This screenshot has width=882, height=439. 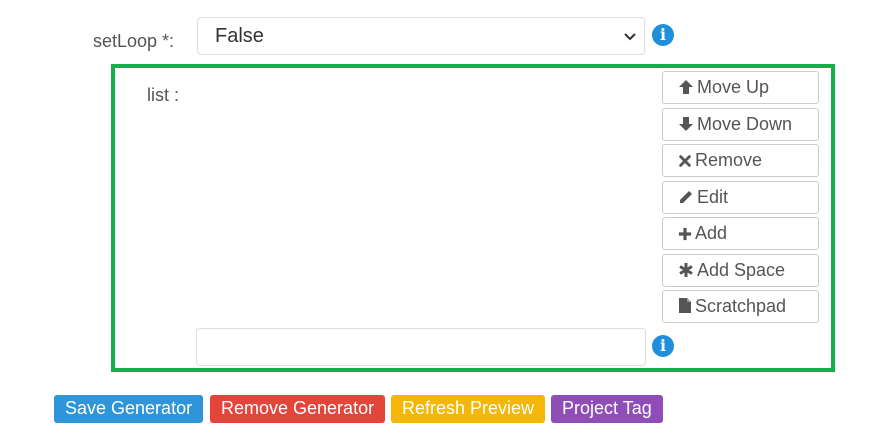 What do you see at coordinates (733, 87) in the screenshot?
I see `move-up-label: Move Up` at bounding box center [733, 87].